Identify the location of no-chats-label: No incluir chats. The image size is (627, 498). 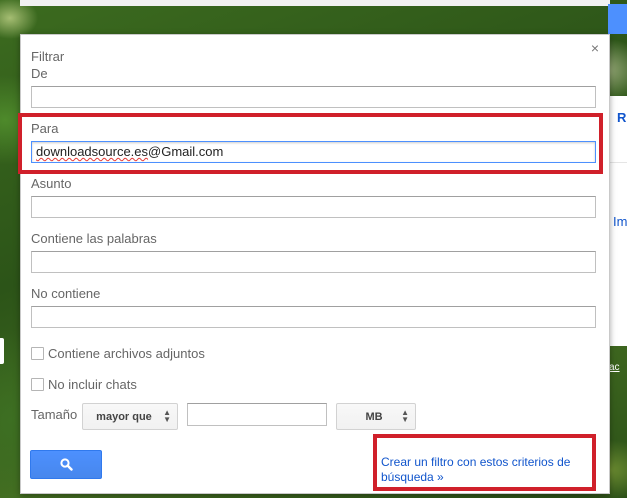
(92, 384).